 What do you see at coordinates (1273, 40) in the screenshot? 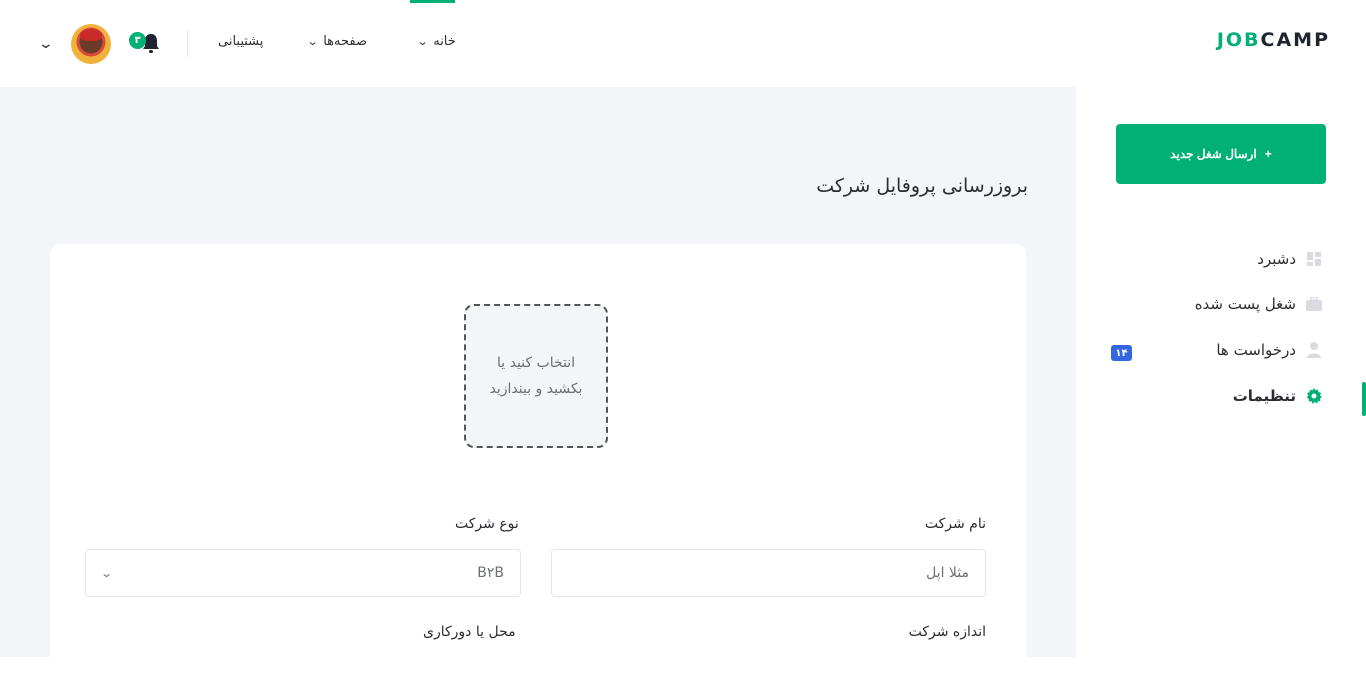
I see `logo: JOBCAMP` at bounding box center [1273, 40].